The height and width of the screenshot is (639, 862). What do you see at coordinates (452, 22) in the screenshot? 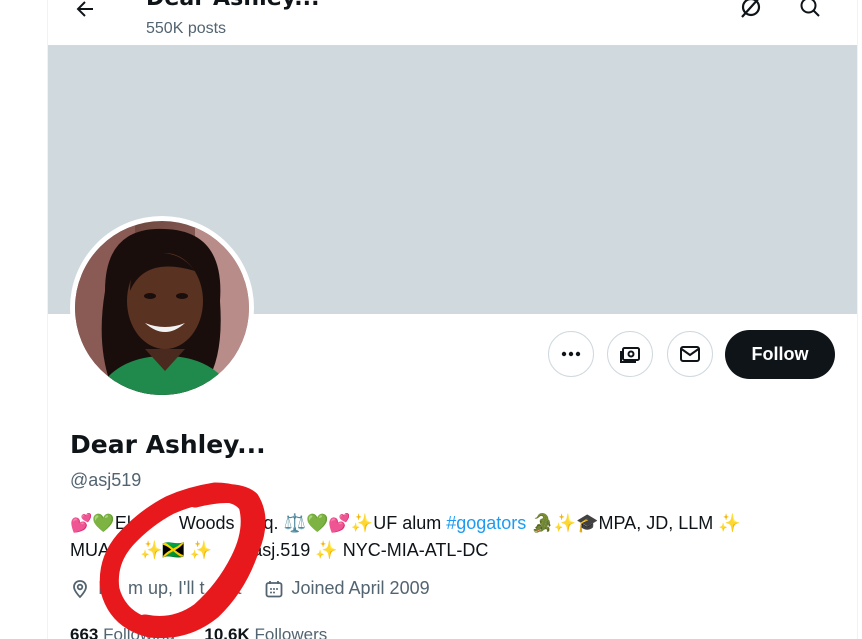
I see `profile-header: Dear Ashley... 550K posts` at bounding box center [452, 22].